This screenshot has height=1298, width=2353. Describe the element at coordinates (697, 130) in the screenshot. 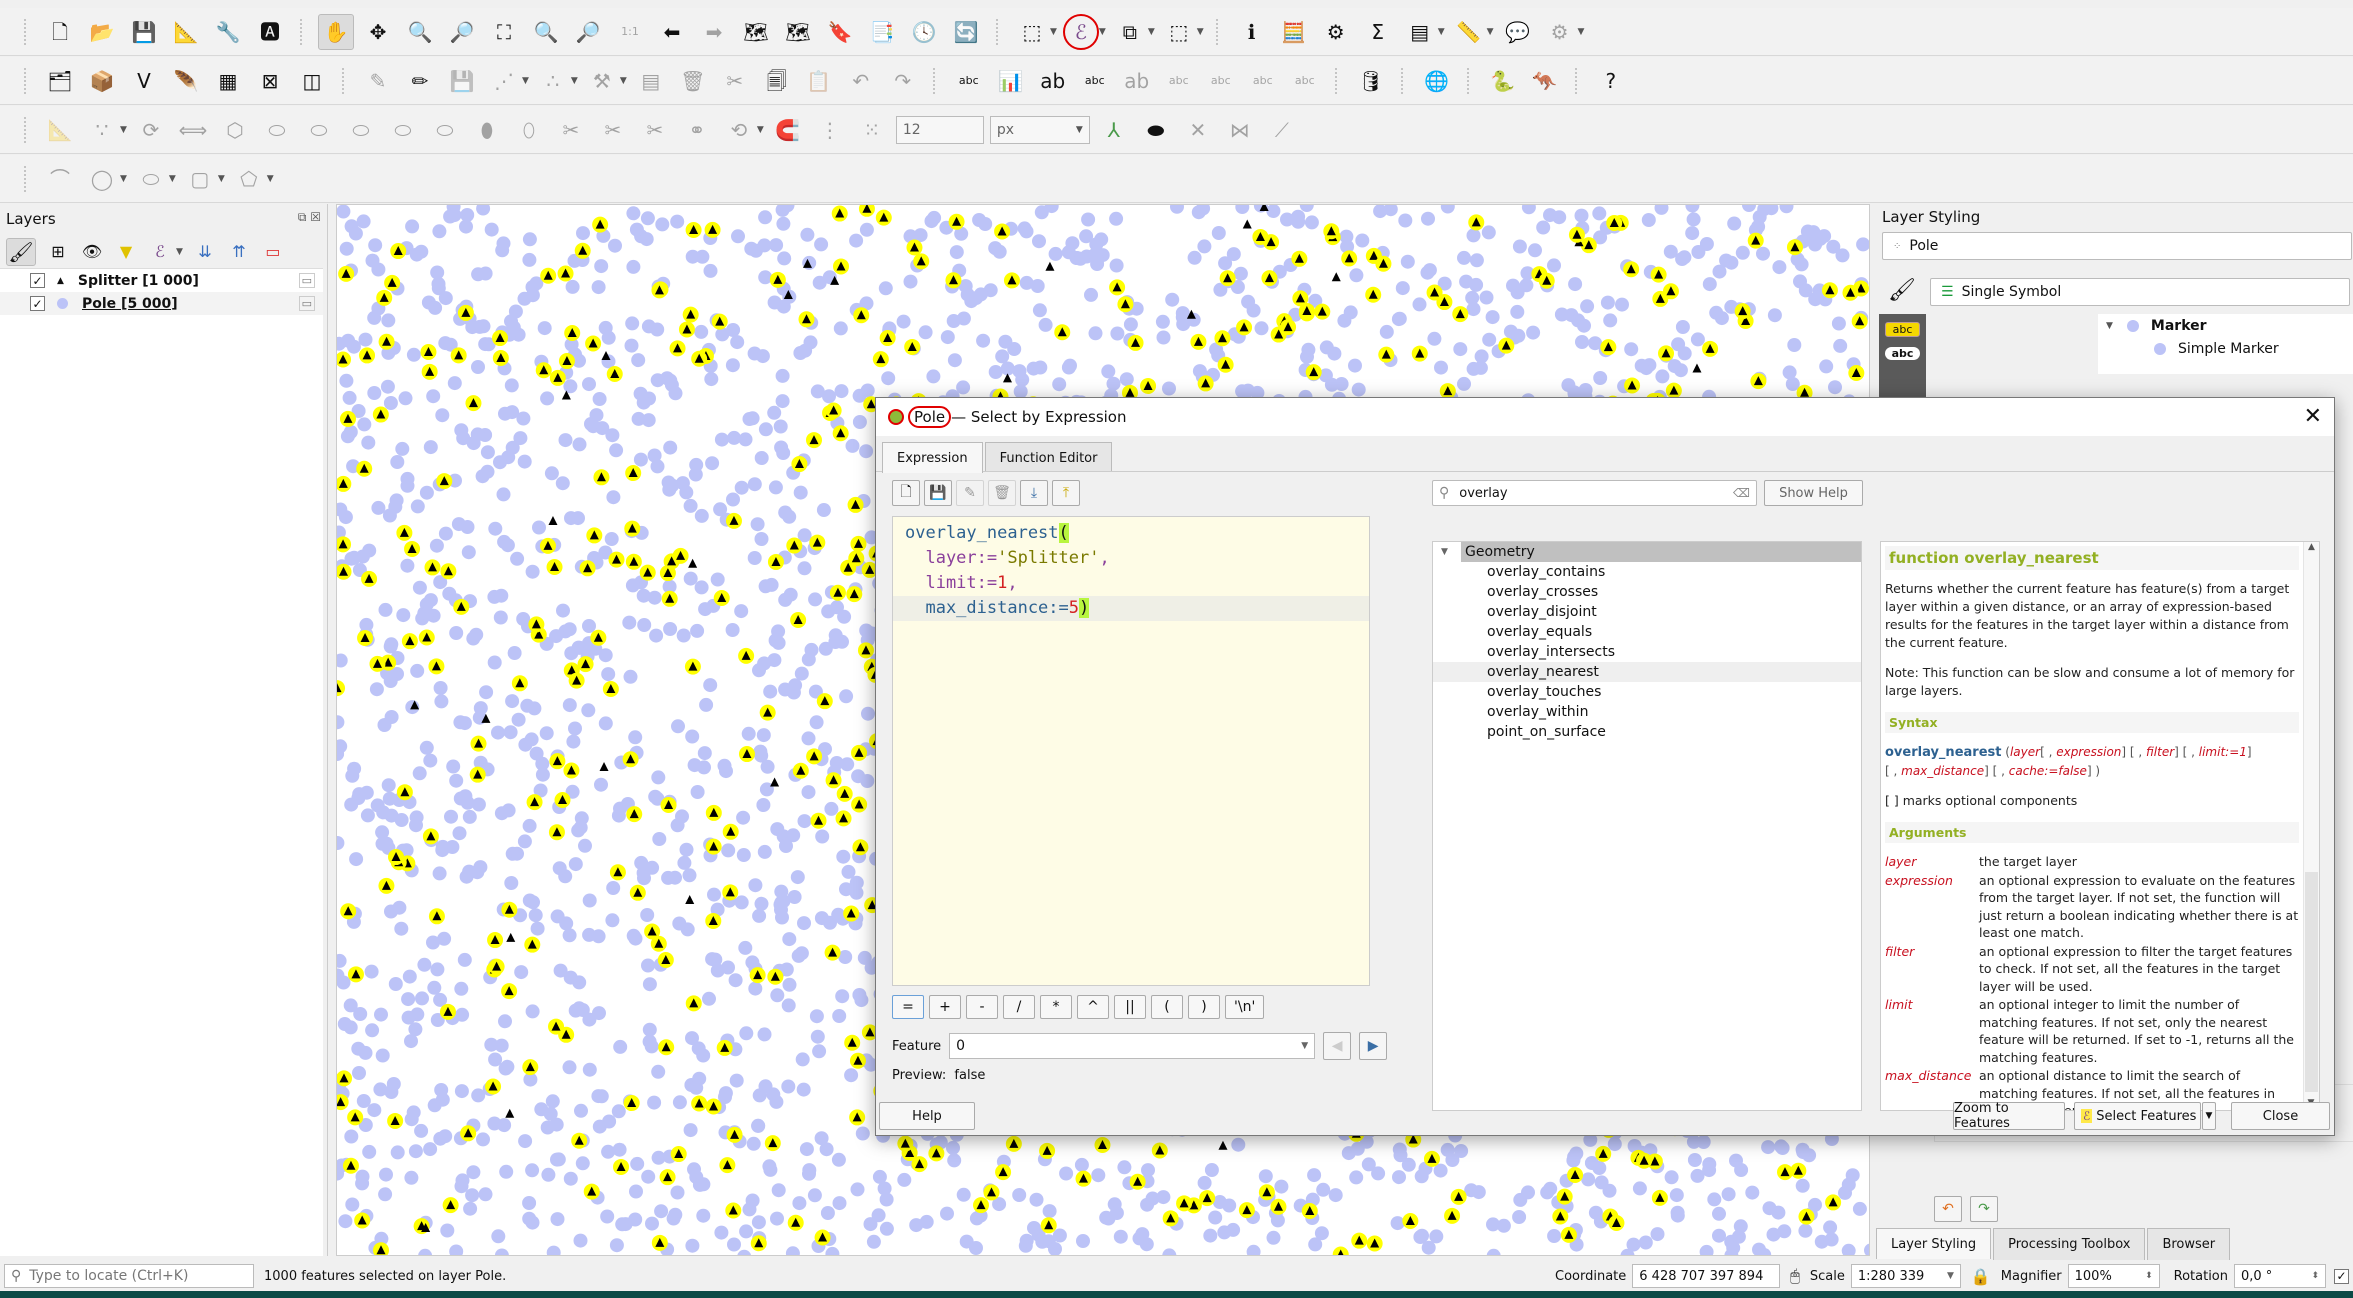

I see `merge-attributes-icon: ⚭` at that location.